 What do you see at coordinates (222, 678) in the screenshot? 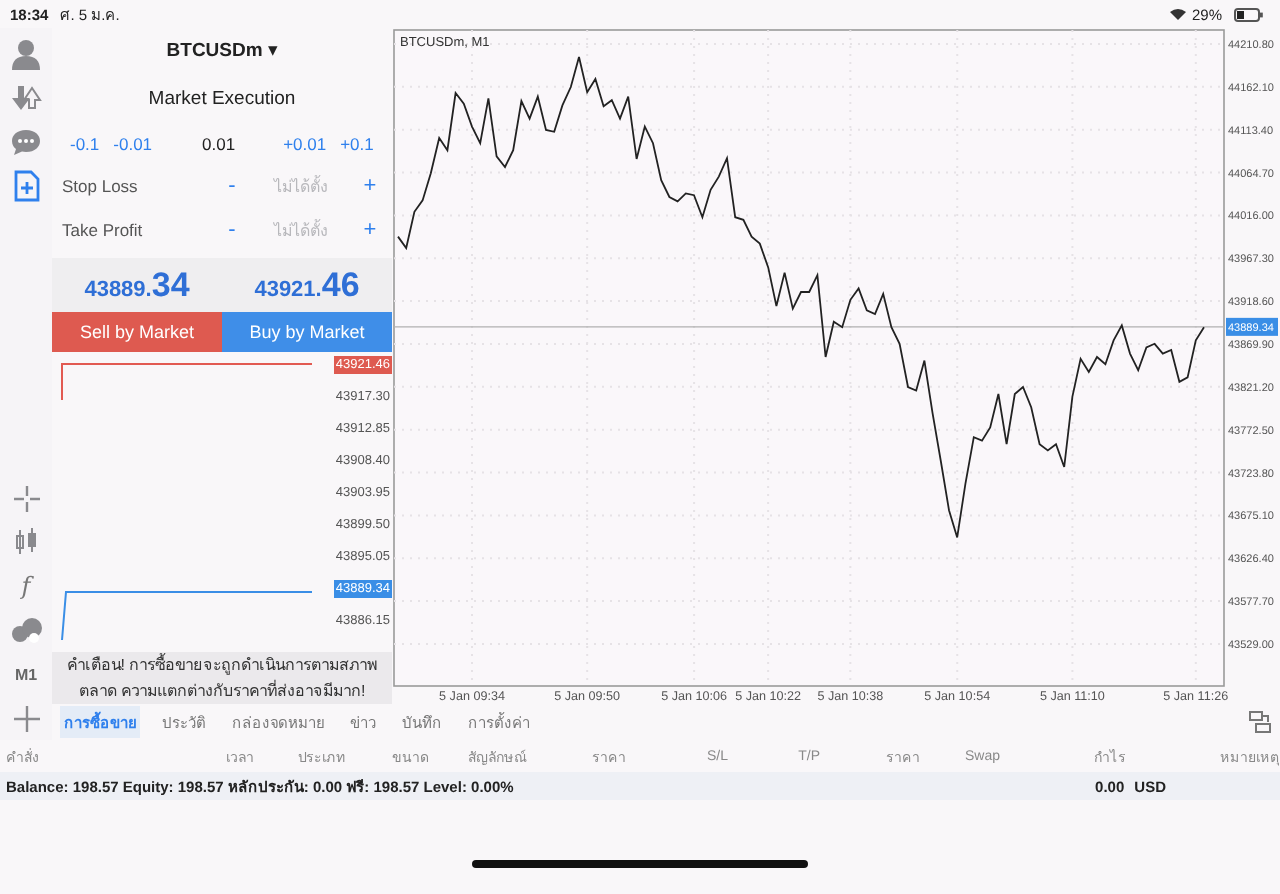
I see `warning-text: คำเตือน! การซื้อขายจะถูกดำเนินการตามสภาพตลาด ความแตกต่างกับราคาที่ส่งอาจมีมาก!` at bounding box center [222, 678].